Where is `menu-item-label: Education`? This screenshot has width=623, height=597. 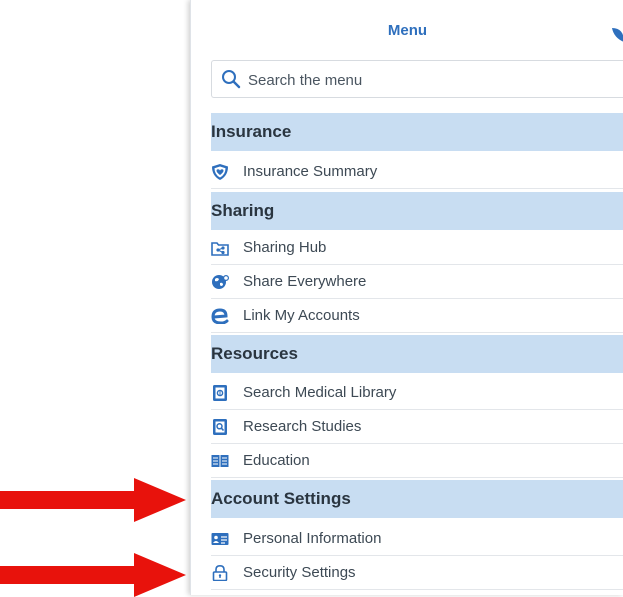 menu-item-label: Education is located at coordinates (276, 460).